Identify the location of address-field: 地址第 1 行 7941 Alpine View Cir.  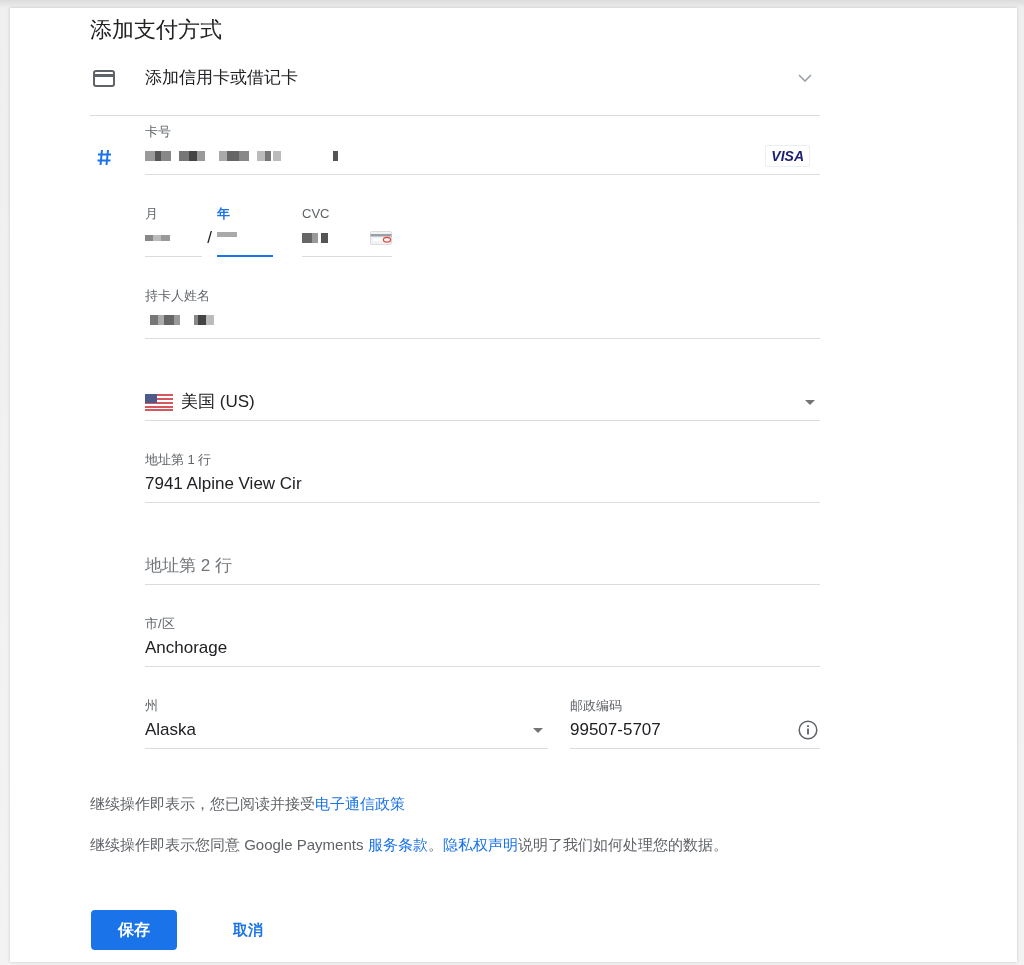
(482, 477).